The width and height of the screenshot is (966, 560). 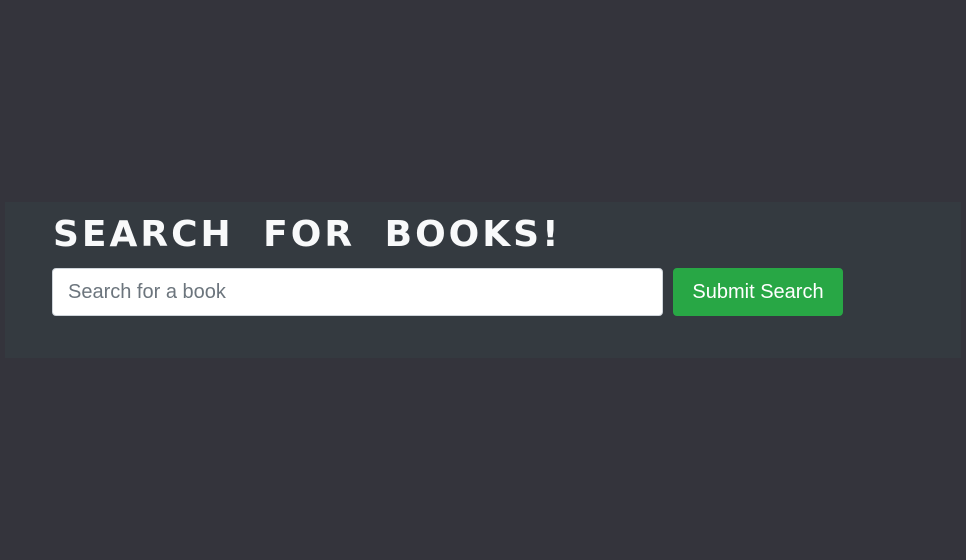 I want to click on submit-search-button: Submit Search, so click(x=758, y=292).